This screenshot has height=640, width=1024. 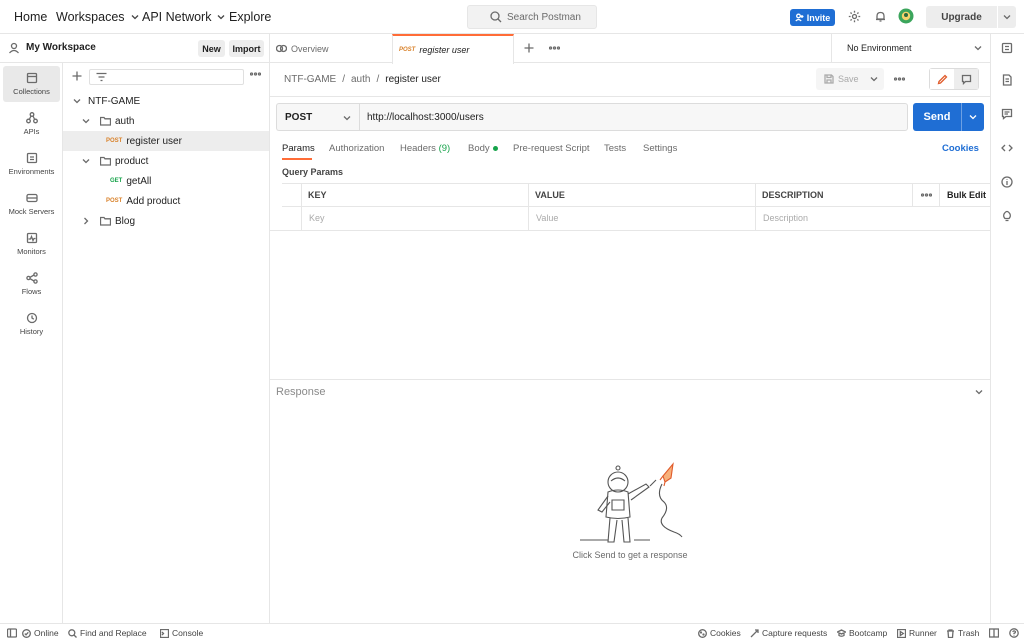 I want to click on url-input, so click(x=633, y=117).